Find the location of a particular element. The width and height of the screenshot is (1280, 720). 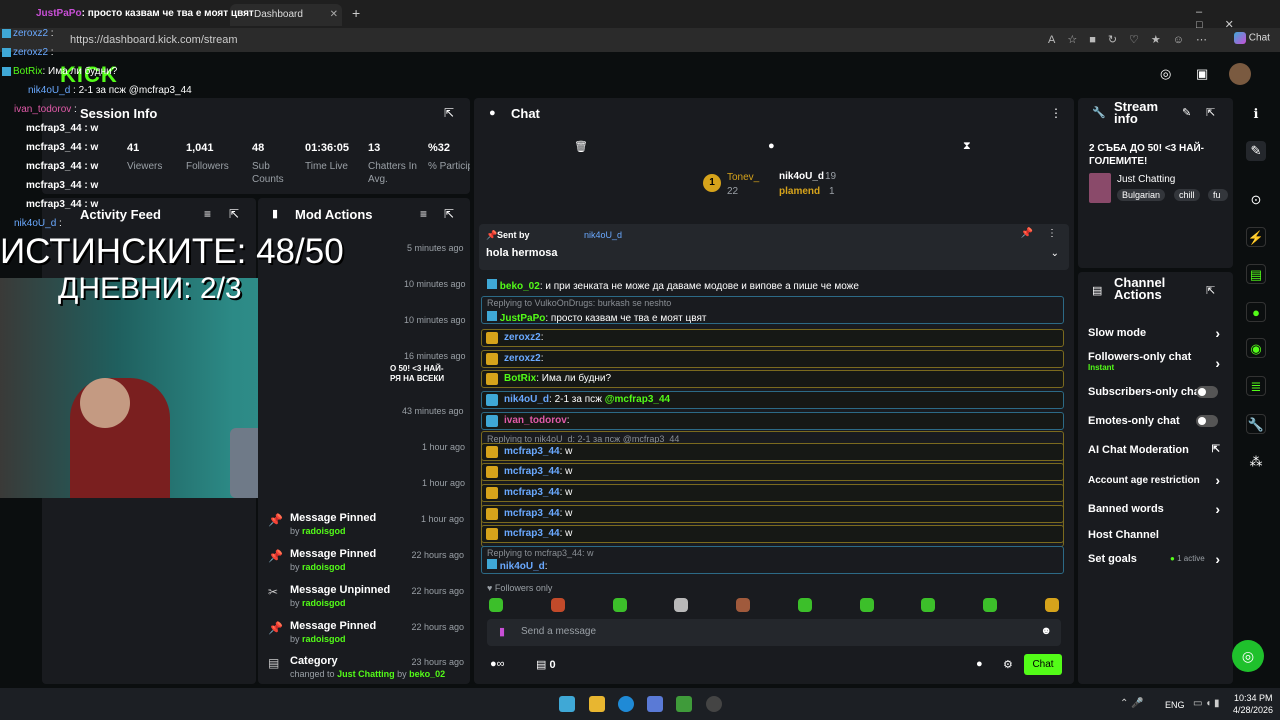

pinned-more-icon: ⋮ is located at coordinates (1052, 233).